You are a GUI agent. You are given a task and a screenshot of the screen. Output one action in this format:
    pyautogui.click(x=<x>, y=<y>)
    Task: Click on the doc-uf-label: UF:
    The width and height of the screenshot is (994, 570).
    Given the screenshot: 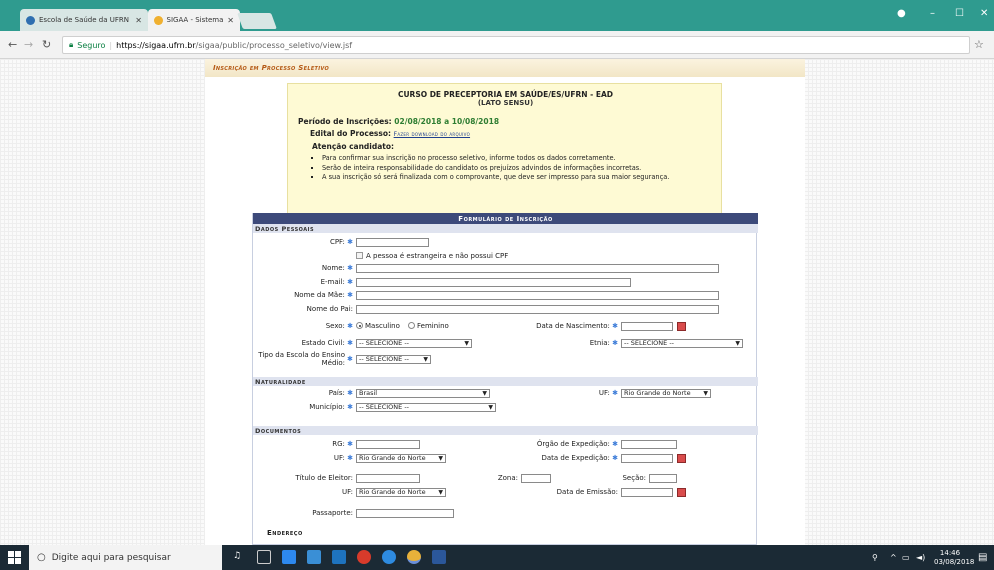 What is the action you would take?
    pyautogui.click(x=339, y=458)
    